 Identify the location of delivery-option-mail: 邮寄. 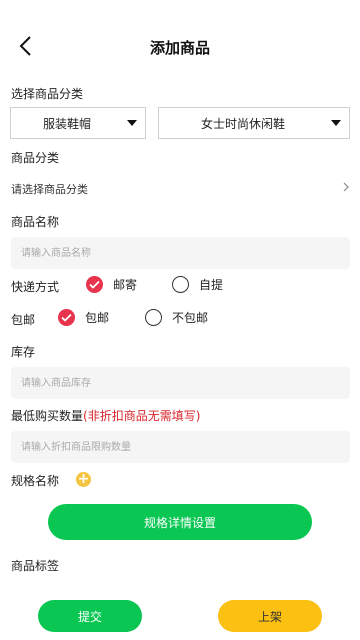
(111, 284).